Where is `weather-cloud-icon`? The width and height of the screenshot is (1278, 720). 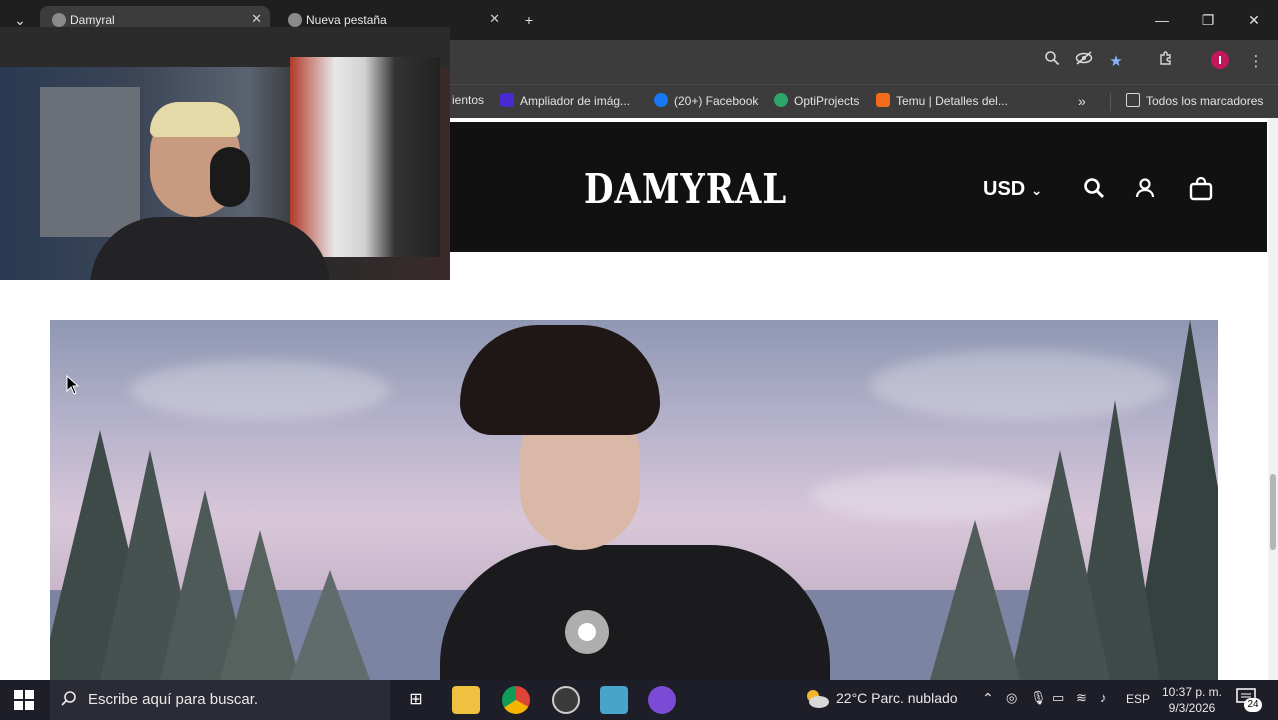 weather-cloud-icon is located at coordinates (817, 699).